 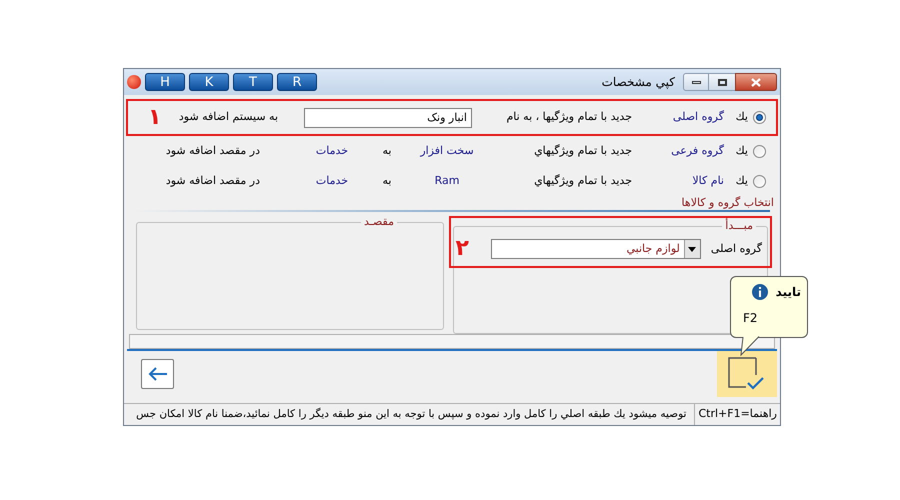 I want to click on option-item: گروه اصلی, so click(x=698, y=117).